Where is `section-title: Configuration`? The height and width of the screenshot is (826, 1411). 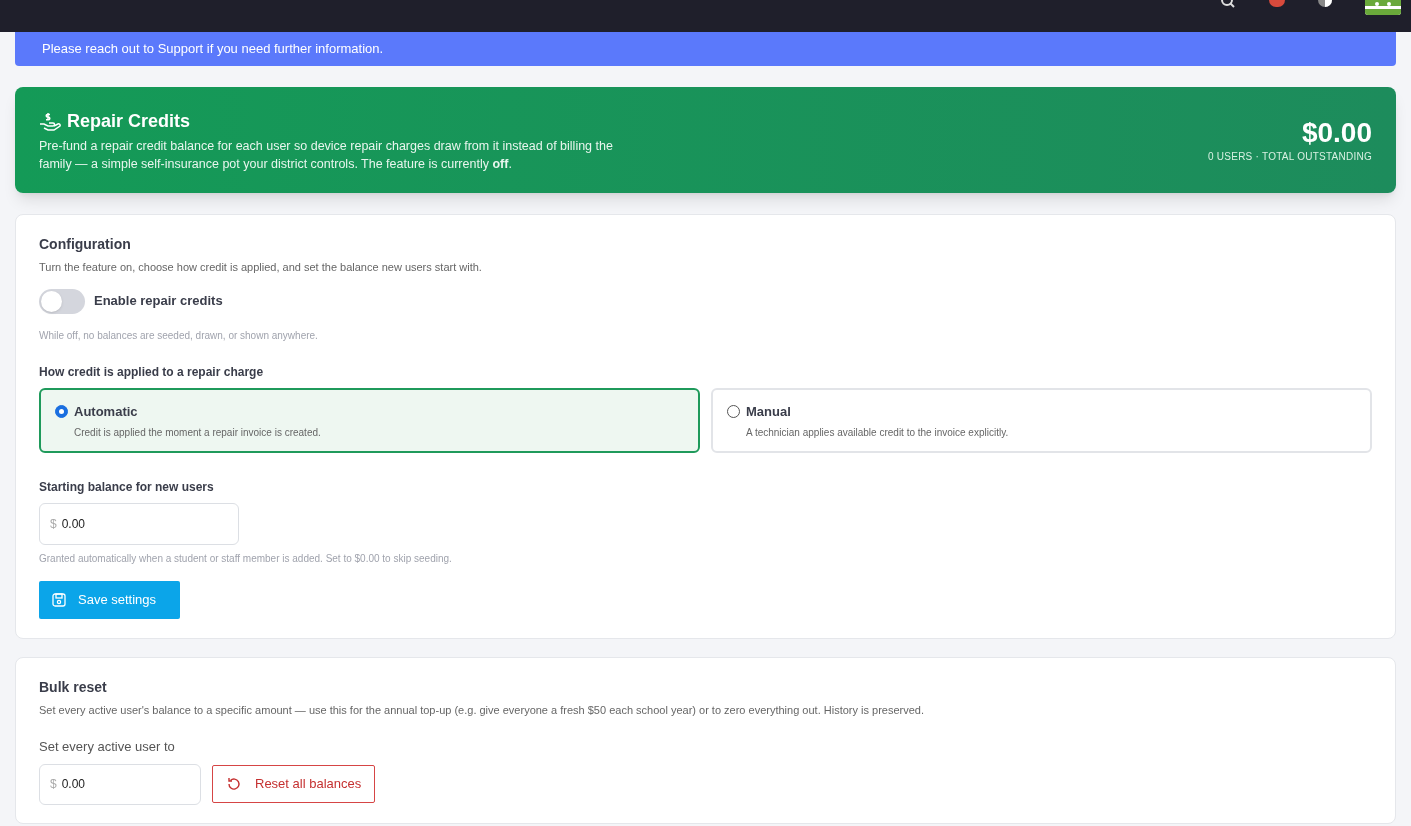
section-title: Configuration is located at coordinates (85, 244).